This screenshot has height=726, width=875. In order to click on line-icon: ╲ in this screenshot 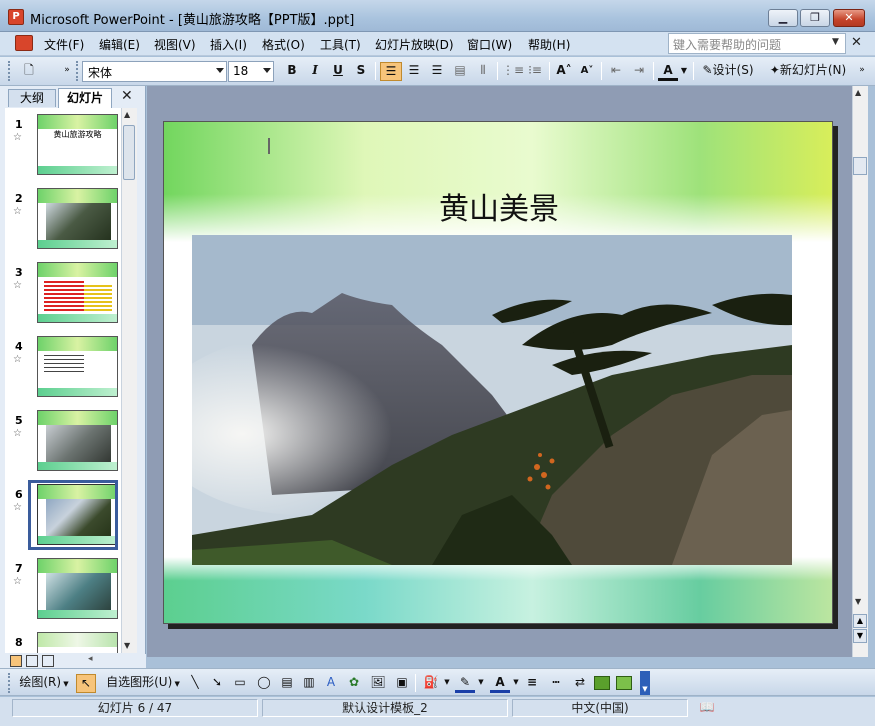, I will do `click(195, 683)`.